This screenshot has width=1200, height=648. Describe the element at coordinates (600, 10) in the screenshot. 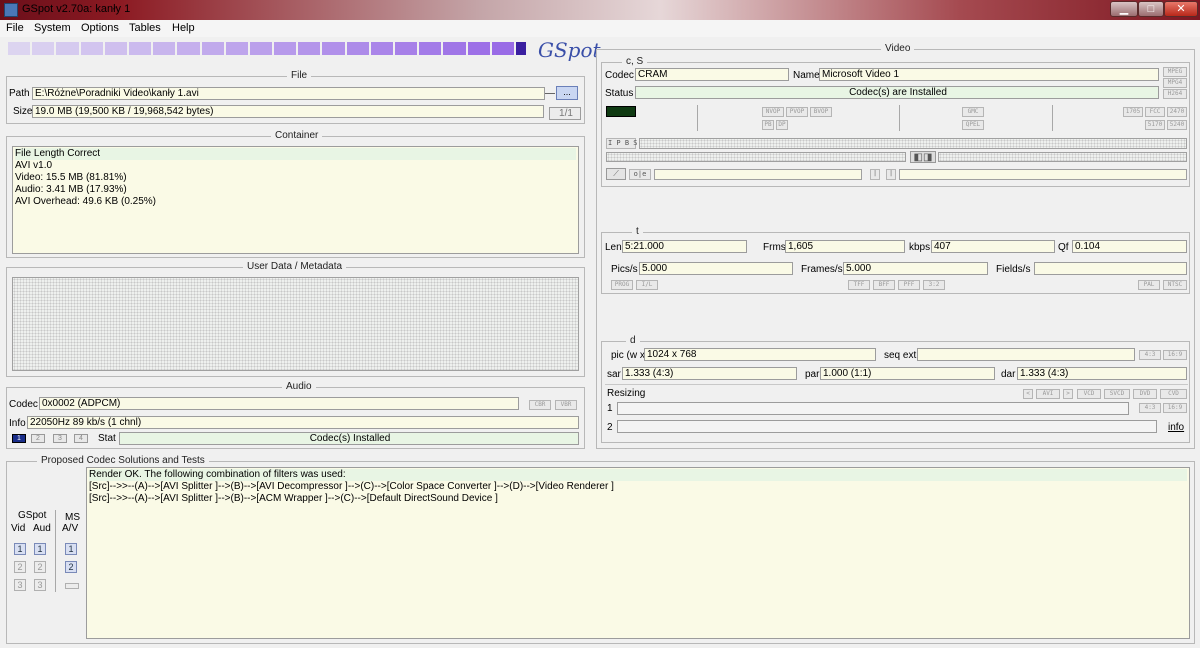

I see `title-bar: GSpot v2.70a: kanły 1 ▁ □ ✕` at that location.